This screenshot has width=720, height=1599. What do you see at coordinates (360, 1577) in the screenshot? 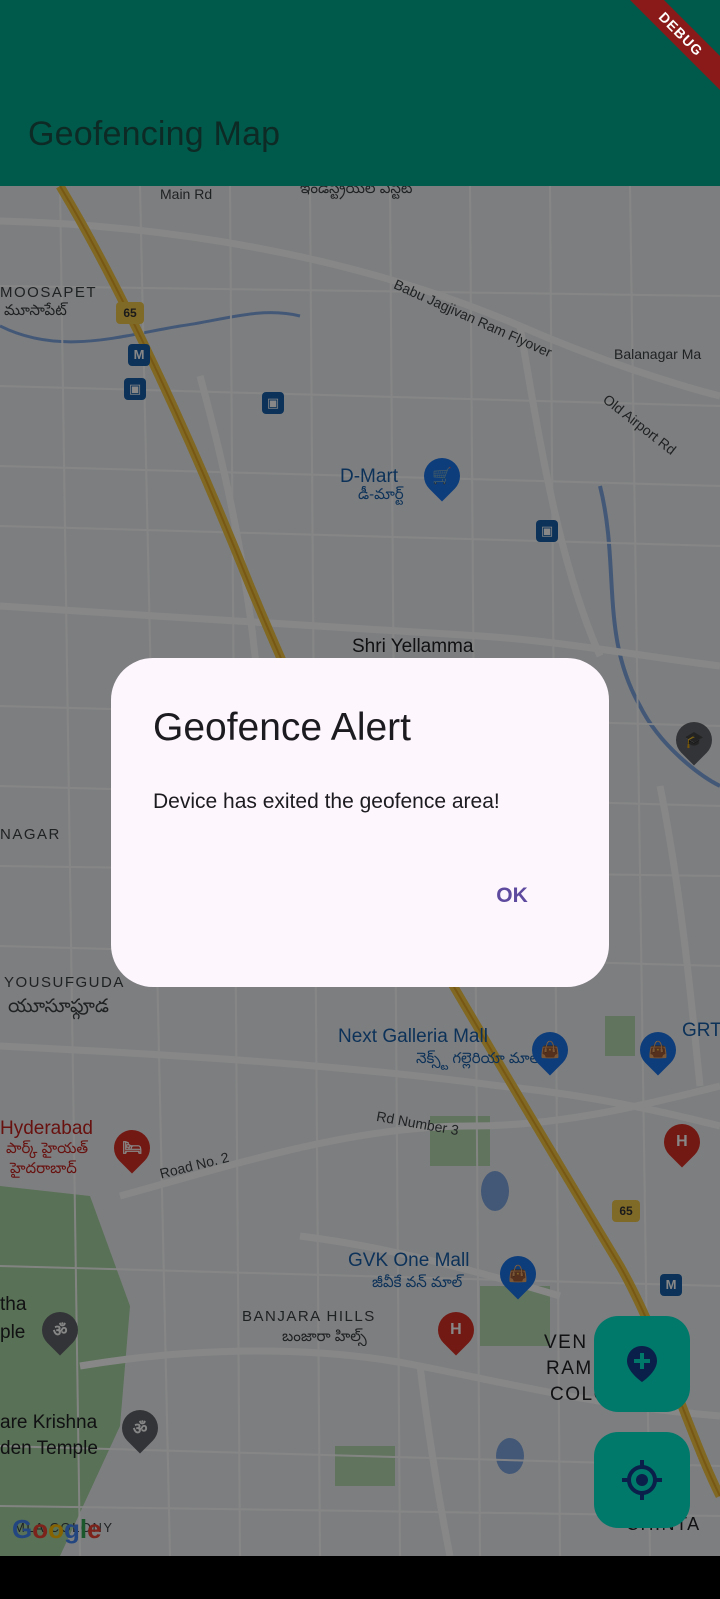
I see `system-navigation-bar` at bounding box center [360, 1577].